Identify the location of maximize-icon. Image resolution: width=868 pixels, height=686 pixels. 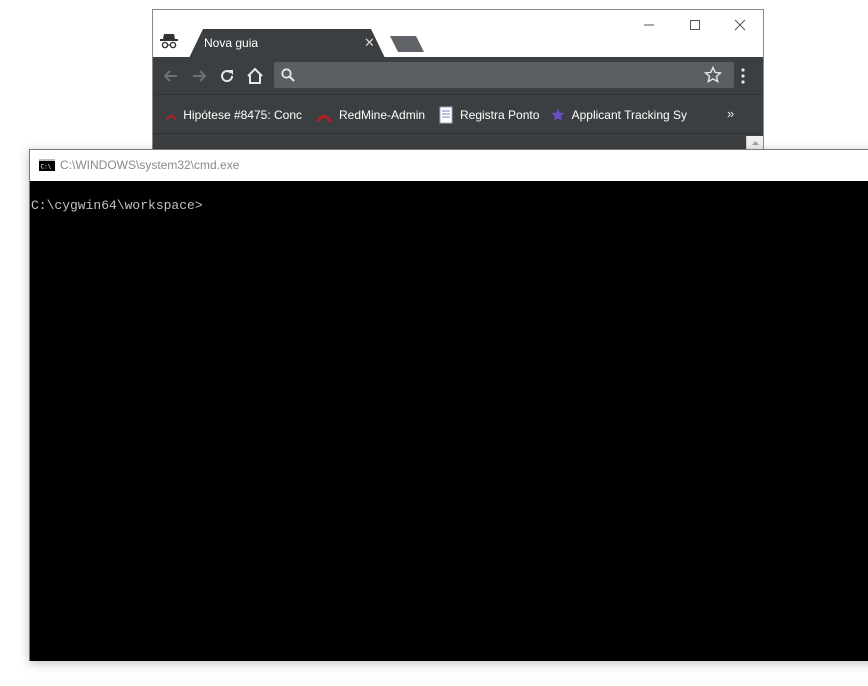
(695, 25).